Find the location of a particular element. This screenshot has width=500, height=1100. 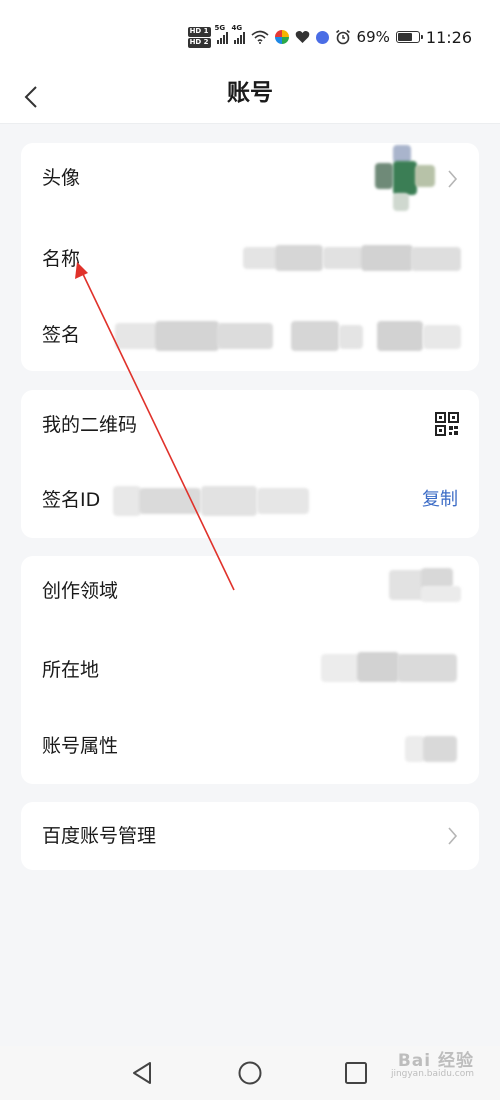

sign-id-label: 签名ID is located at coordinates (71, 500).